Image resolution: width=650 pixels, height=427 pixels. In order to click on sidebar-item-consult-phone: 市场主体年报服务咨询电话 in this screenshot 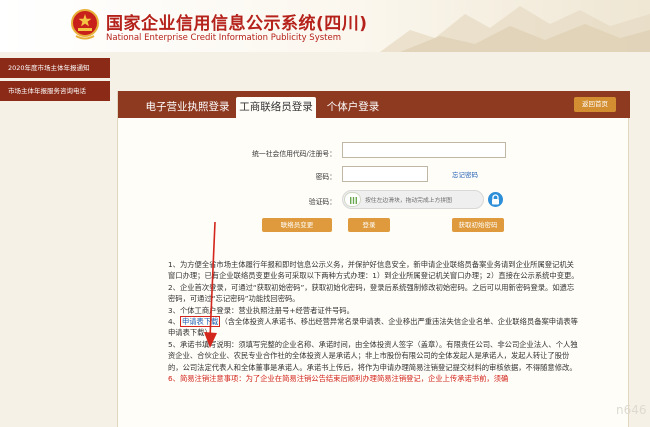, I will do `click(55, 91)`.